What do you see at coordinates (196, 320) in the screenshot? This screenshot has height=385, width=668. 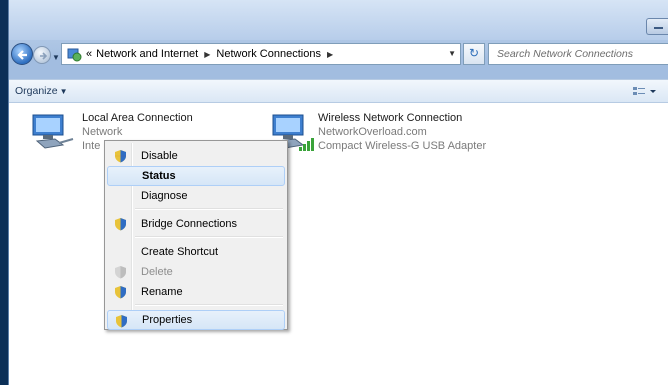 I see `menu-item-properties: Properties` at bounding box center [196, 320].